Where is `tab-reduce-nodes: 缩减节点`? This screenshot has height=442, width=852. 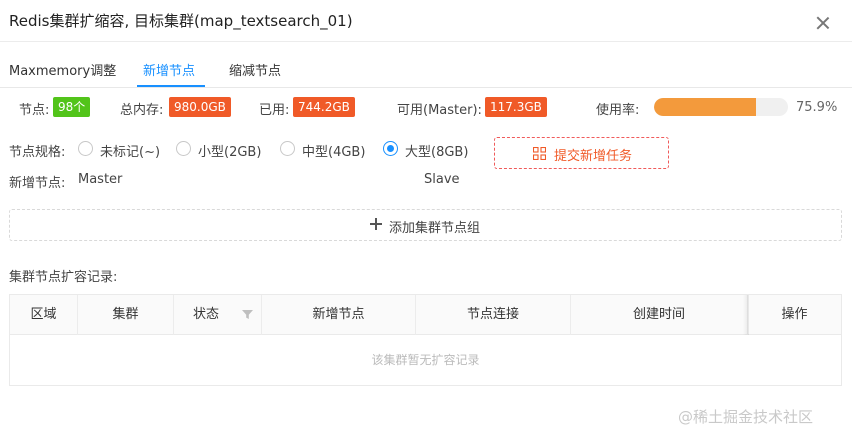 tab-reduce-nodes: 缩减节点 is located at coordinates (255, 69).